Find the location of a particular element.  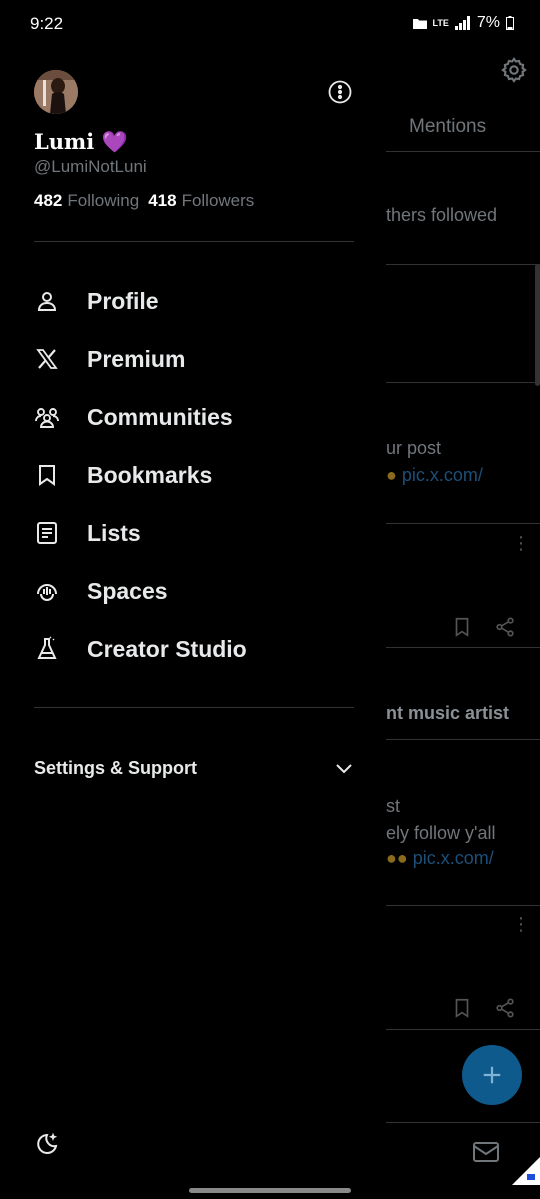

avatar-photo is located at coordinates (56, 92).